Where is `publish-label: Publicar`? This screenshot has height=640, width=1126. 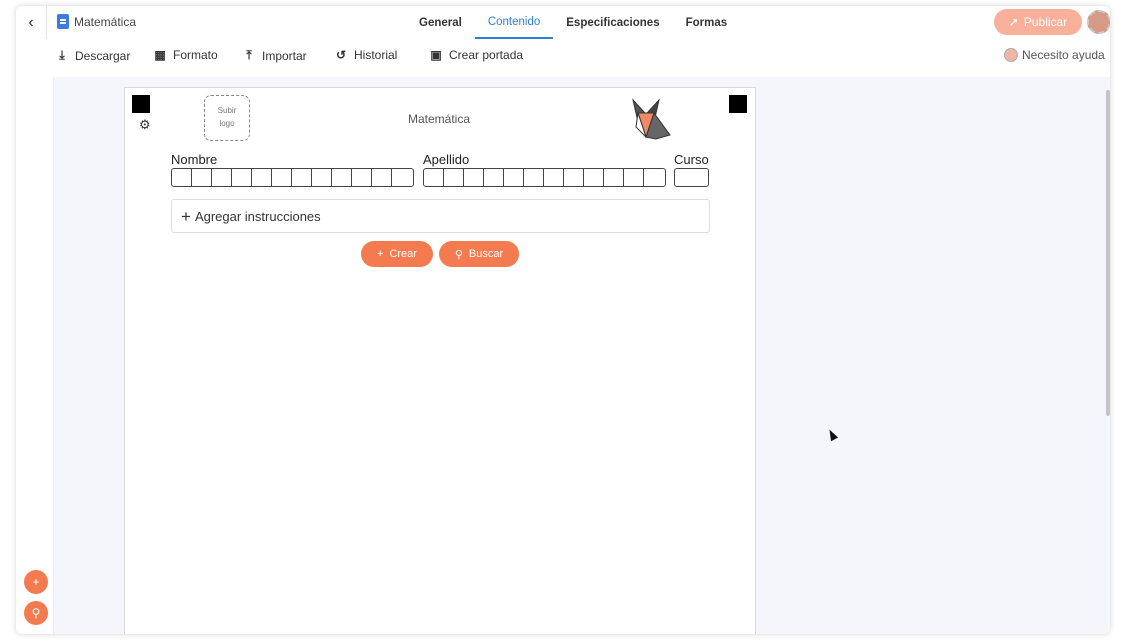 publish-label: Publicar is located at coordinates (1045, 22).